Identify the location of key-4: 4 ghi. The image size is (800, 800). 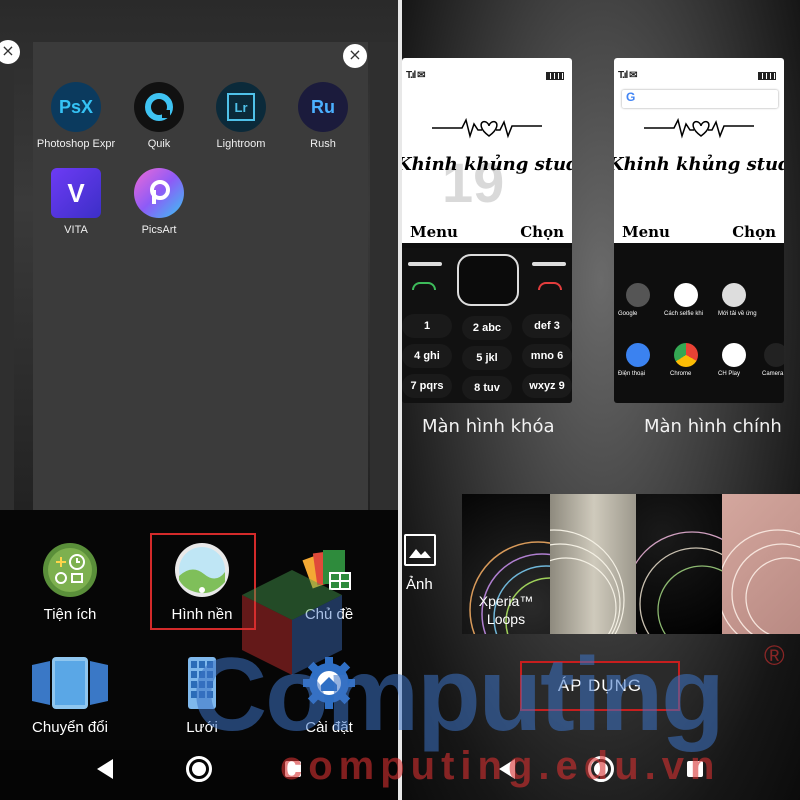
(427, 356).